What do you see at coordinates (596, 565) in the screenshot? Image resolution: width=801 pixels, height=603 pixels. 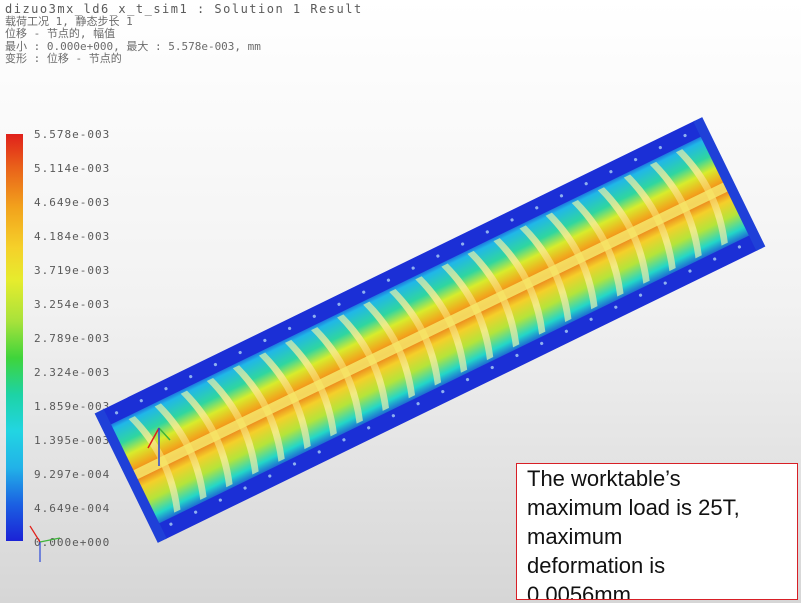 I see `note-line-4: deformation is` at bounding box center [596, 565].